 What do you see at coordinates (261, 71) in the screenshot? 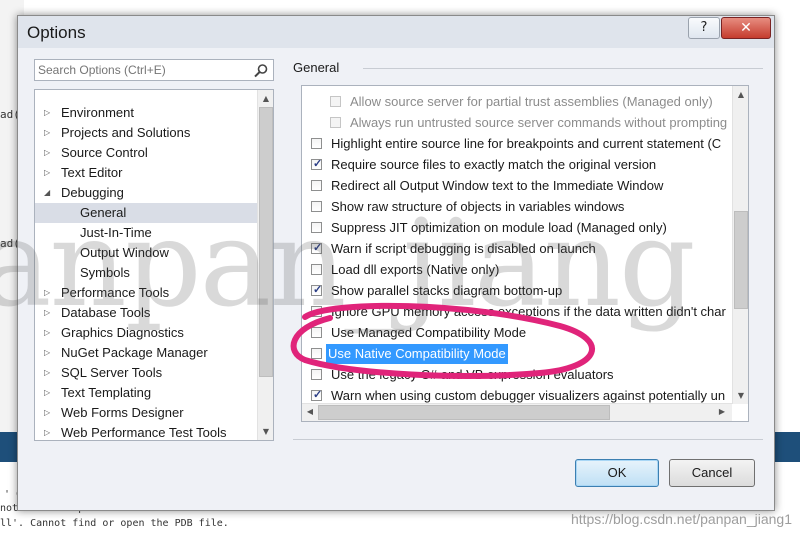
I see `search-icon` at bounding box center [261, 71].